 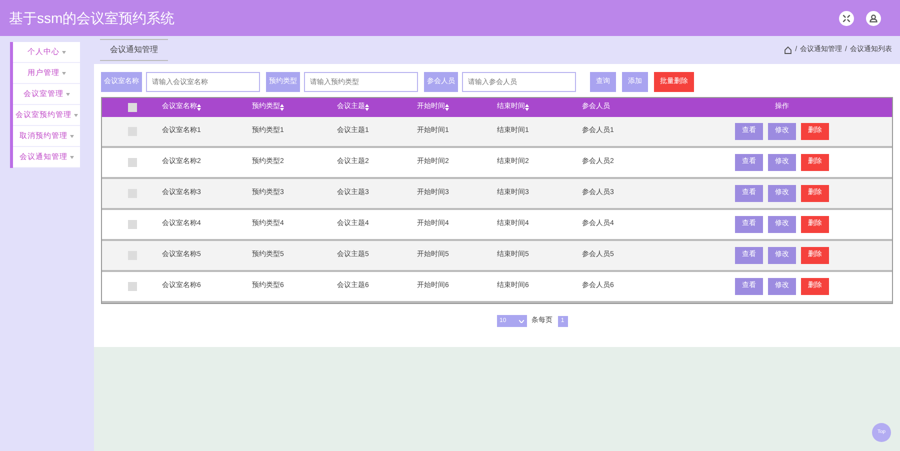 What do you see at coordinates (846, 18) in the screenshot?
I see `fullscreen-icon` at bounding box center [846, 18].